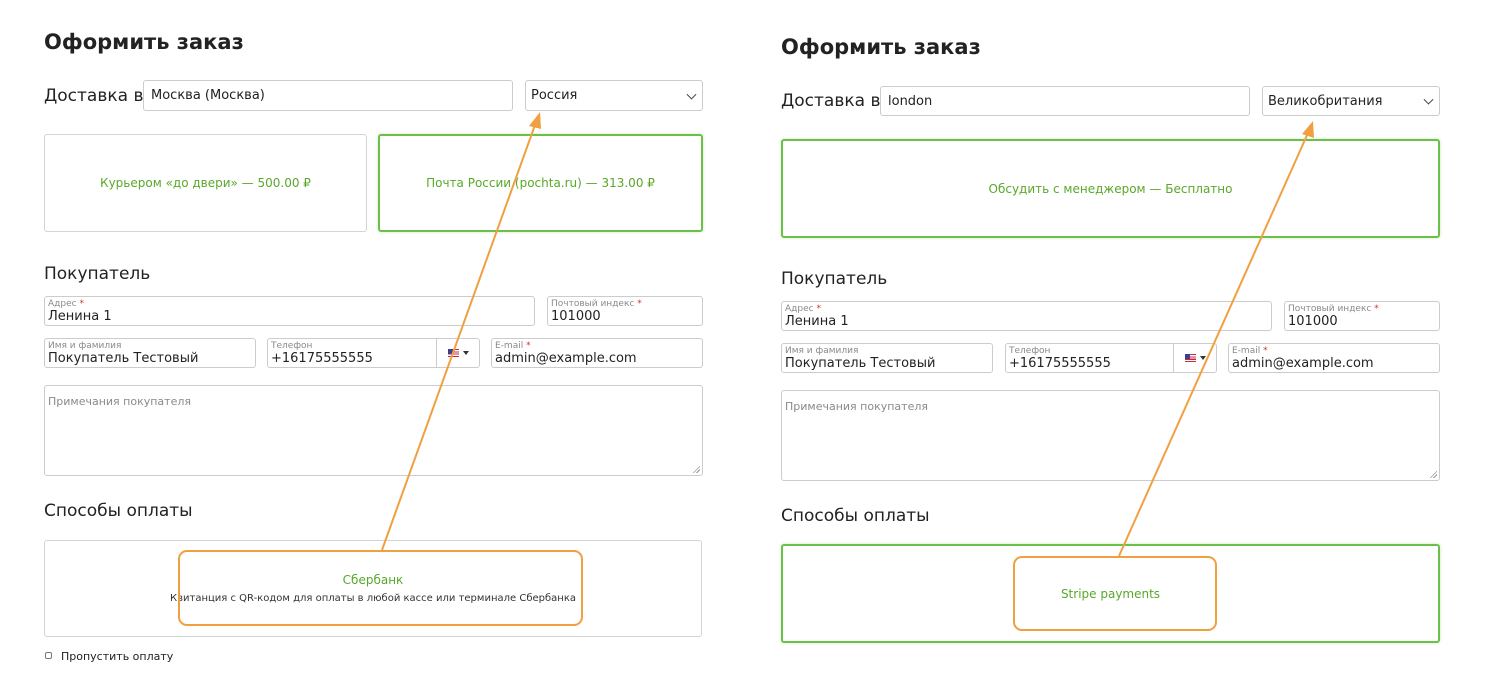 The image size is (1501, 692). I want to click on skip-payment-checkbox, so click(48, 655).